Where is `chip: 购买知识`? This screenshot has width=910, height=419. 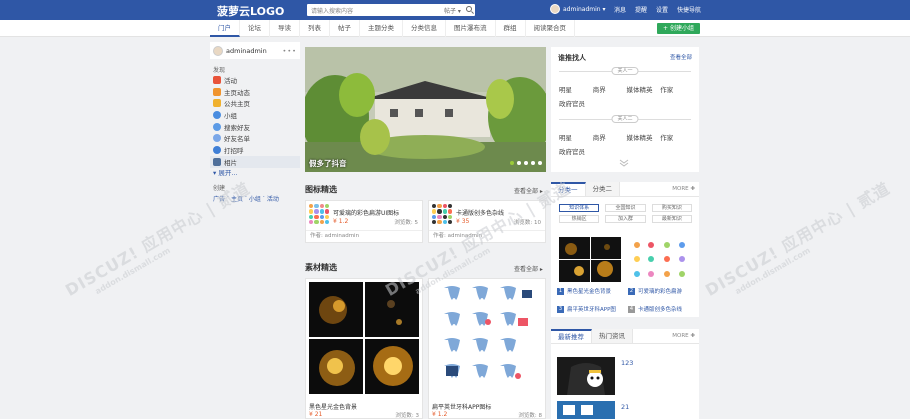 chip: 购买知识 is located at coordinates (671, 208).